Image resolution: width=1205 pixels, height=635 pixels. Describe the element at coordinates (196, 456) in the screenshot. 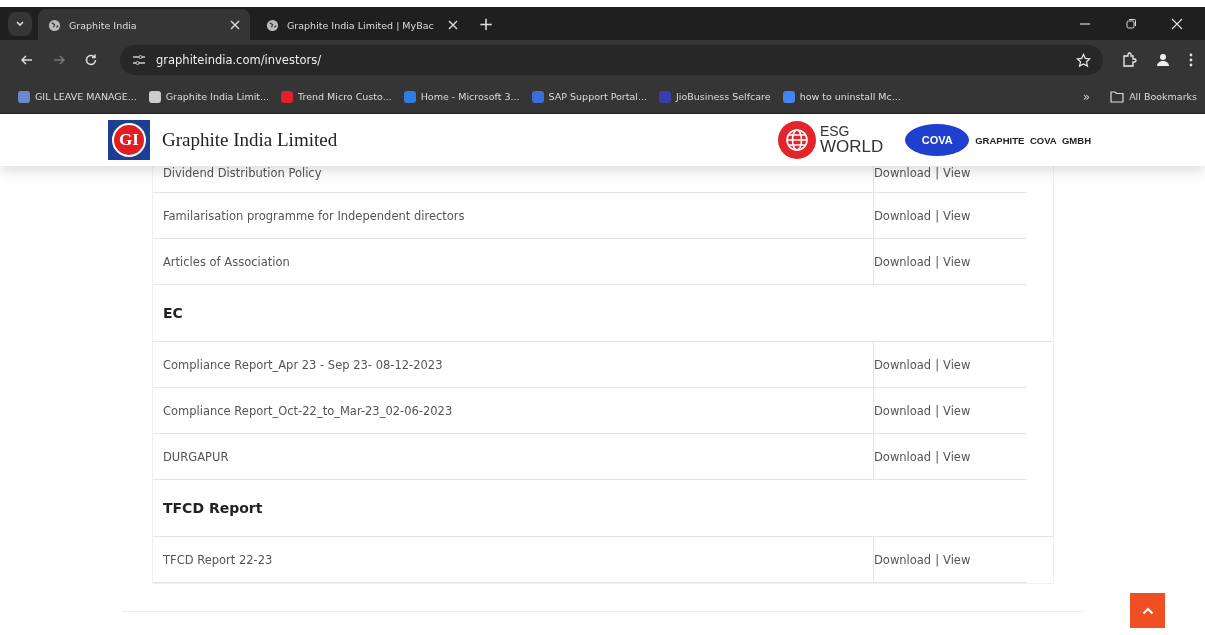

I see `document-name: DURGAPUR` at that location.